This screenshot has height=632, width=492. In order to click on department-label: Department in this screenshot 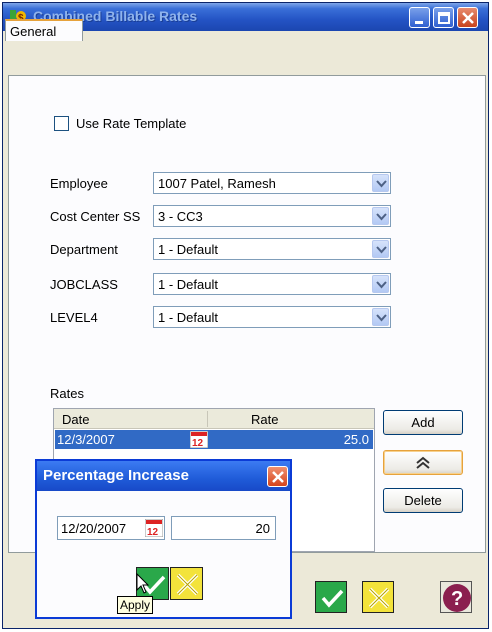, I will do `click(84, 249)`.